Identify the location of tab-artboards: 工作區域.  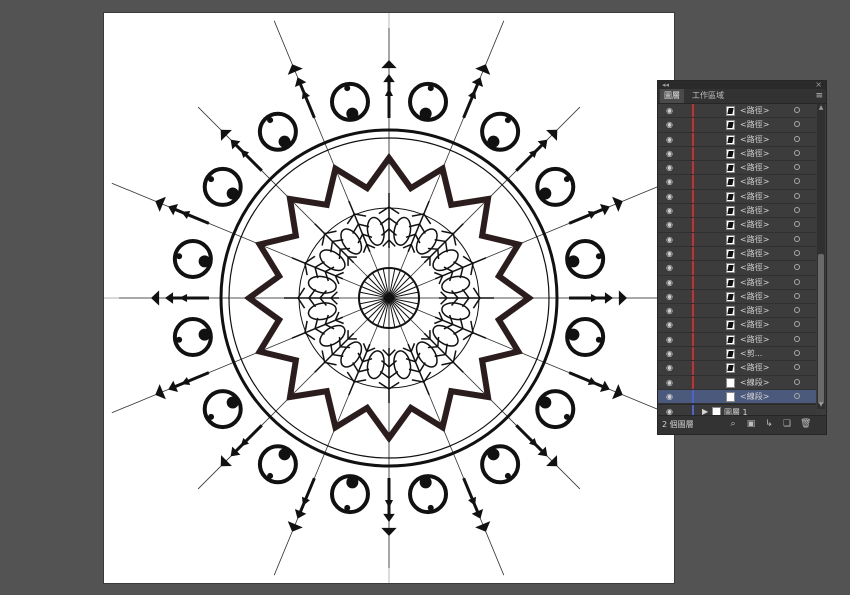
(708, 96).